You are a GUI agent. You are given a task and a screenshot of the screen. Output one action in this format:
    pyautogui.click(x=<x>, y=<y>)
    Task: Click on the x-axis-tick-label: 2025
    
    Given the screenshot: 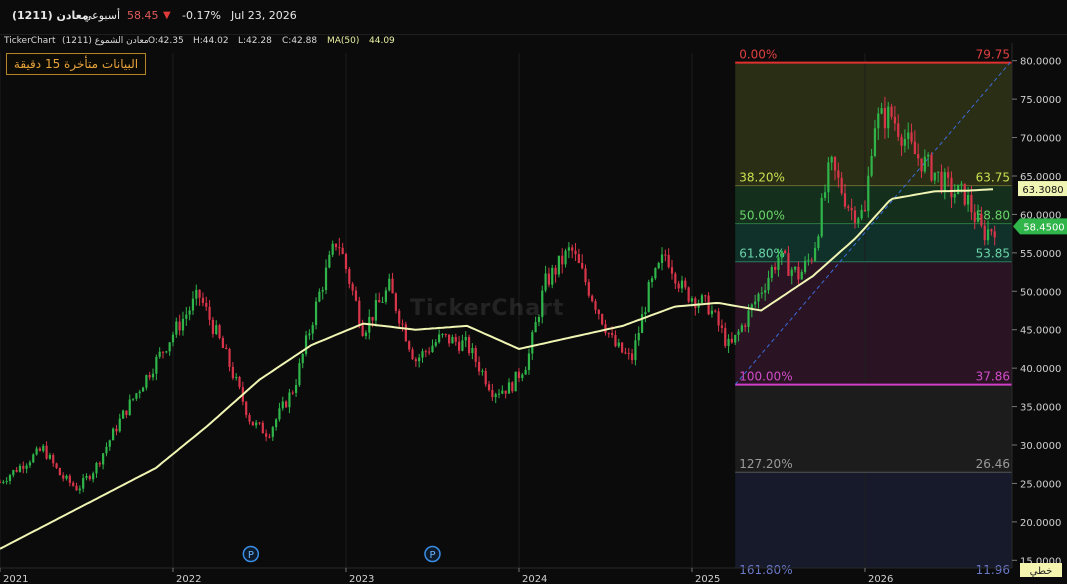 What is the action you would take?
    pyautogui.click(x=707, y=579)
    